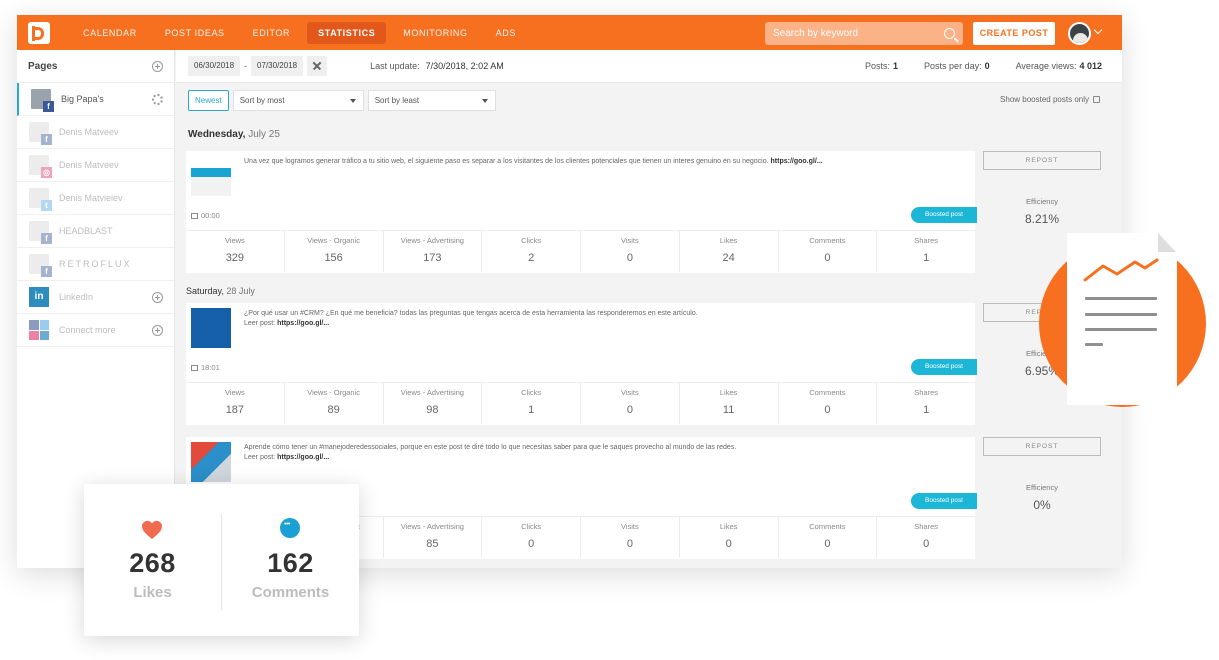  What do you see at coordinates (95, 165) in the screenshot?
I see `sidebar-item-denis-matveev-ig: ◎ Denis Matveev` at bounding box center [95, 165].